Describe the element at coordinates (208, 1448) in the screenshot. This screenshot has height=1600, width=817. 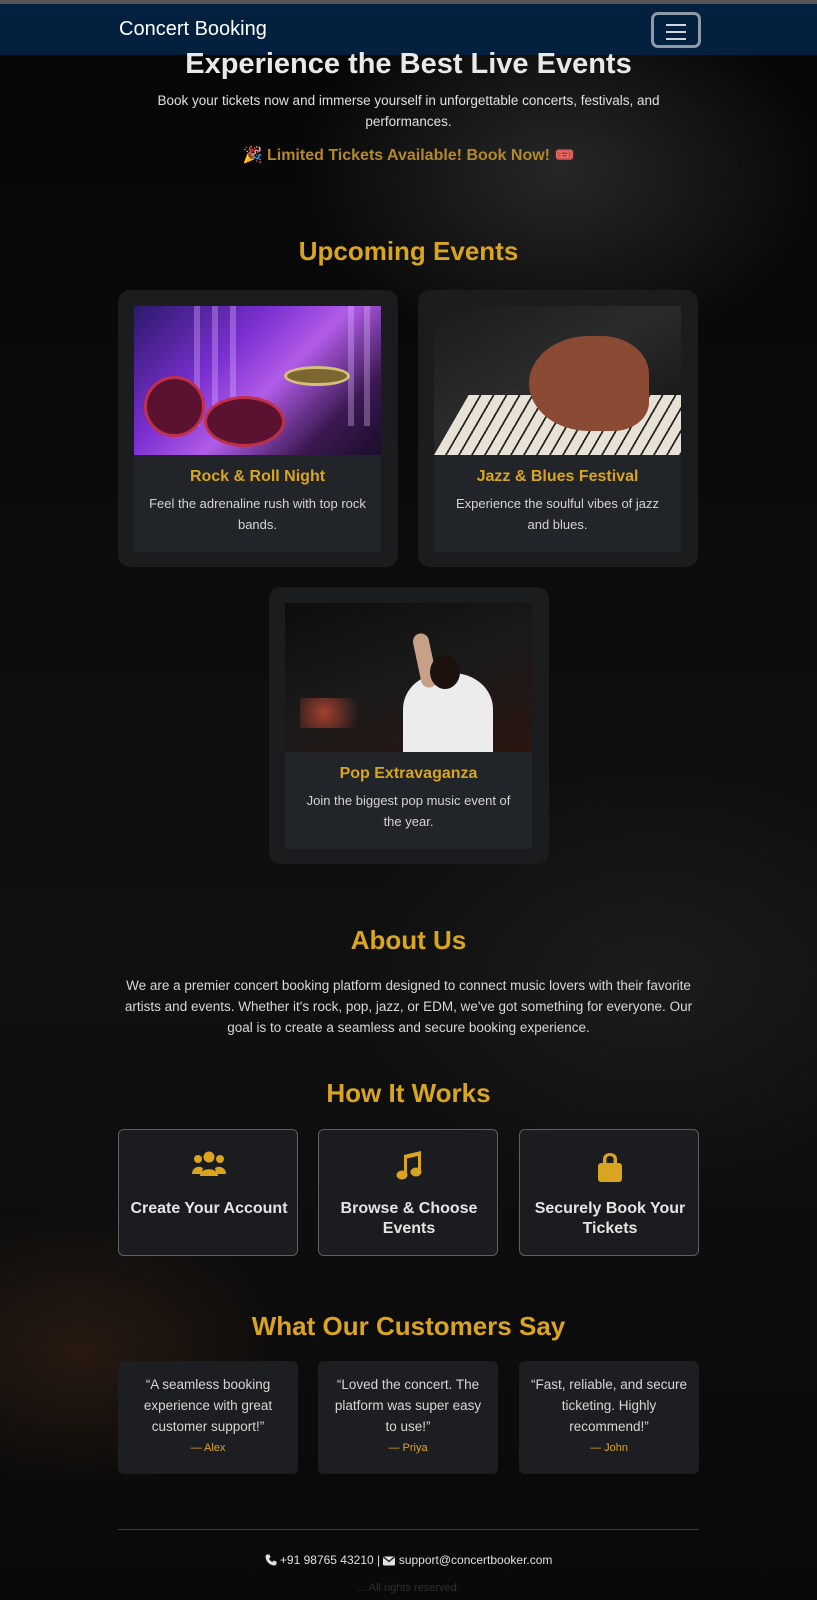
I see `testimonial-author: — Alex` at that location.